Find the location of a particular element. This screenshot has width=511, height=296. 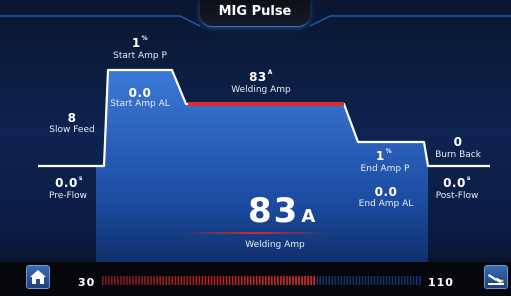

post-flow-label: Post-Flow is located at coordinates (457, 196).